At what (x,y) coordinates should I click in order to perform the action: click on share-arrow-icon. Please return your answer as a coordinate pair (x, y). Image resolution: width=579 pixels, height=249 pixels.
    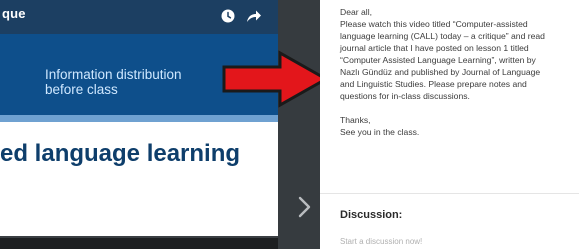
    Looking at the image, I should click on (254, 16).